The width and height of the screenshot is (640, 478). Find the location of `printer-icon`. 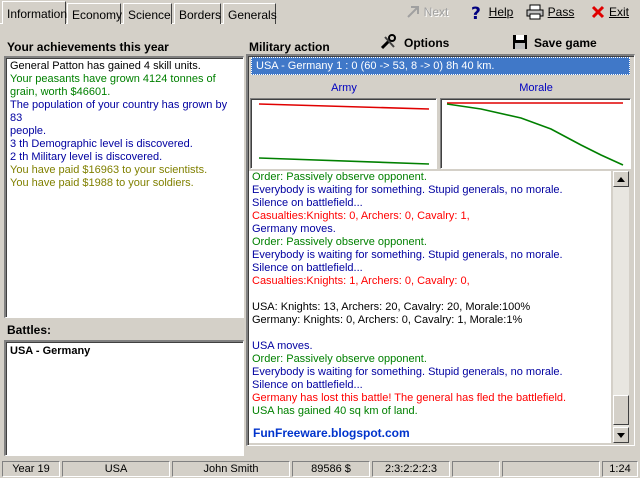

printer-icon is located at coordinates (535, 12).